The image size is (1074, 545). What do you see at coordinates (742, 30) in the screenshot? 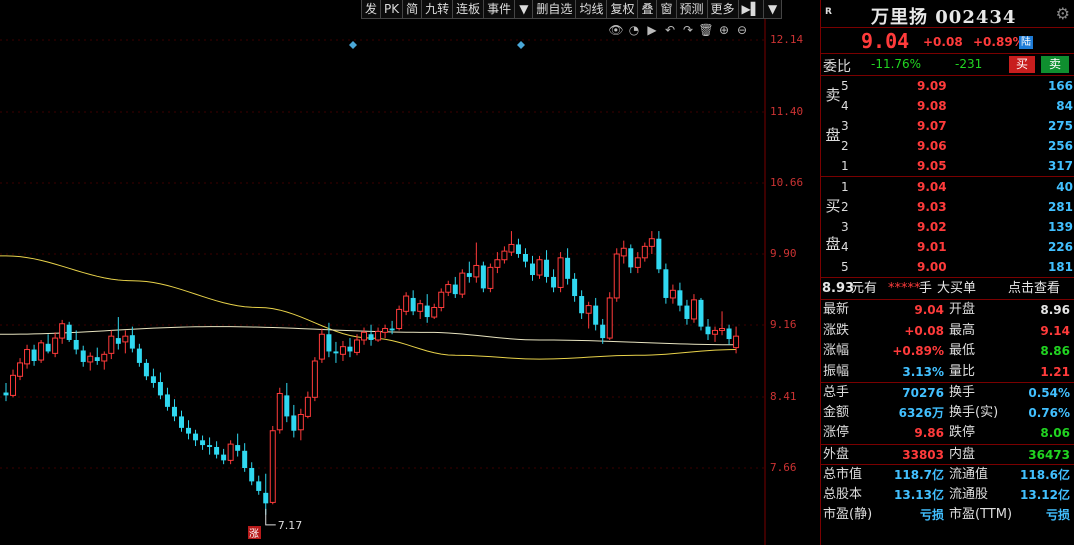
I see `zoom-out-icon: ⊖` at bounding box center [742, 30].